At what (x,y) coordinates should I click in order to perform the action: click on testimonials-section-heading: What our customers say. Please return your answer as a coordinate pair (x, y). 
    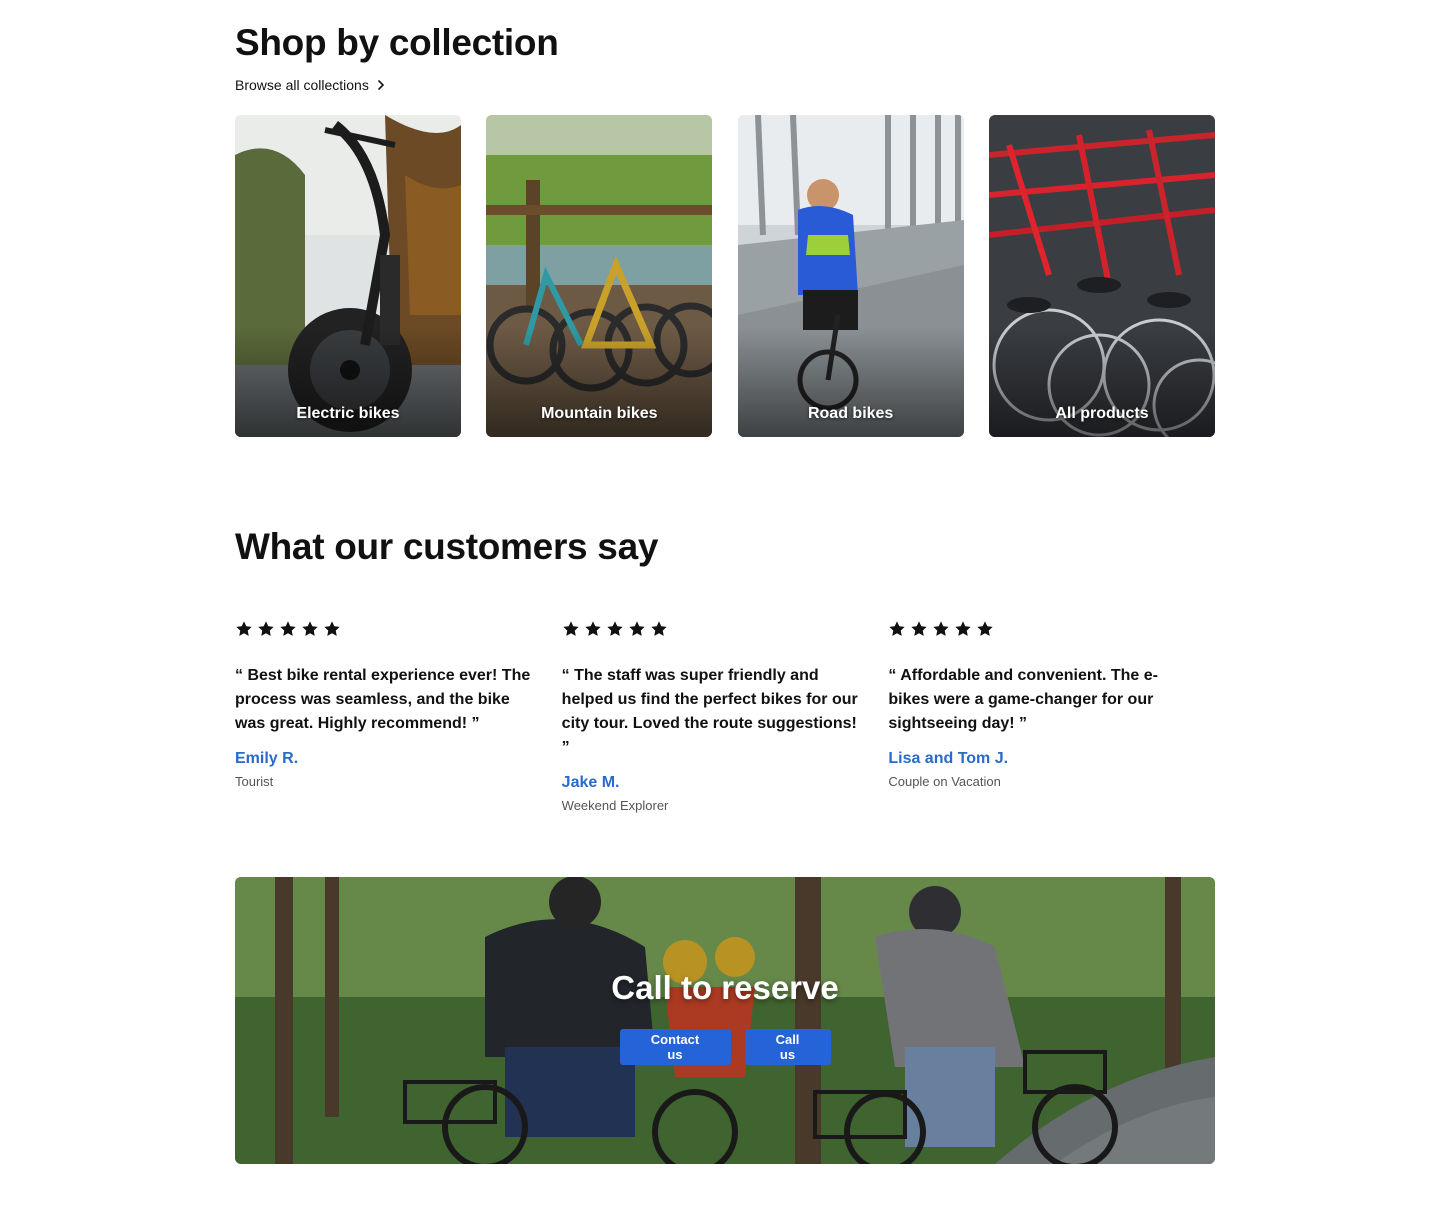
    Looking at the image, I should click on (725, 547).